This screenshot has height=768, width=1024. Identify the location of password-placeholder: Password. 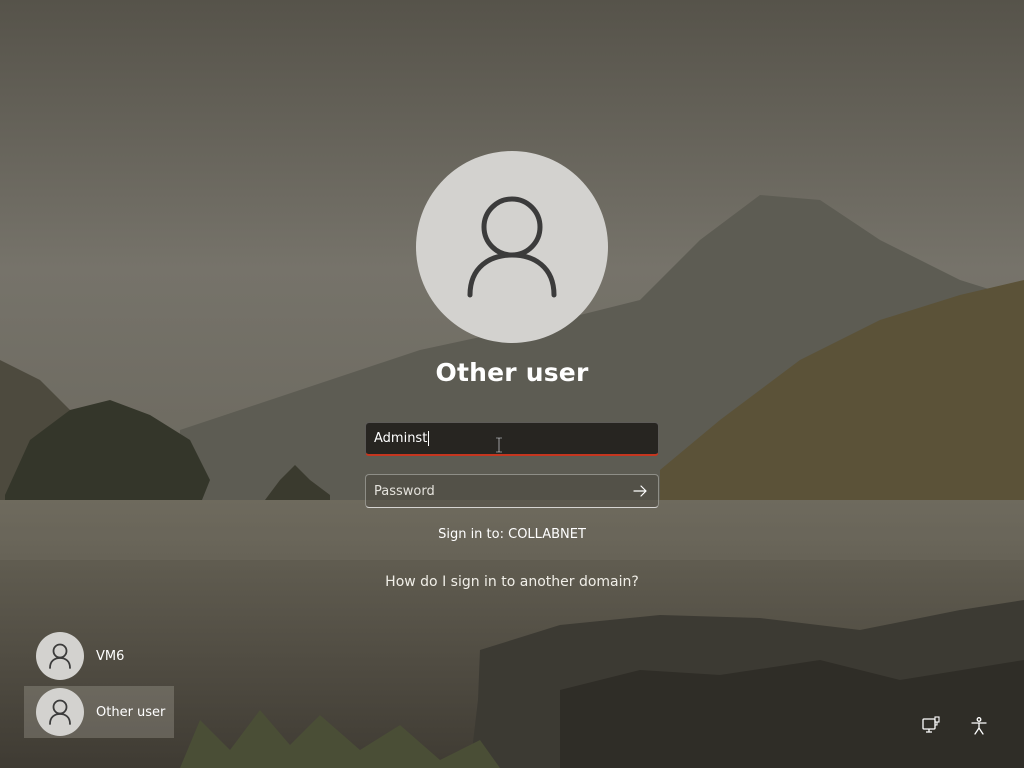
(404, 491).